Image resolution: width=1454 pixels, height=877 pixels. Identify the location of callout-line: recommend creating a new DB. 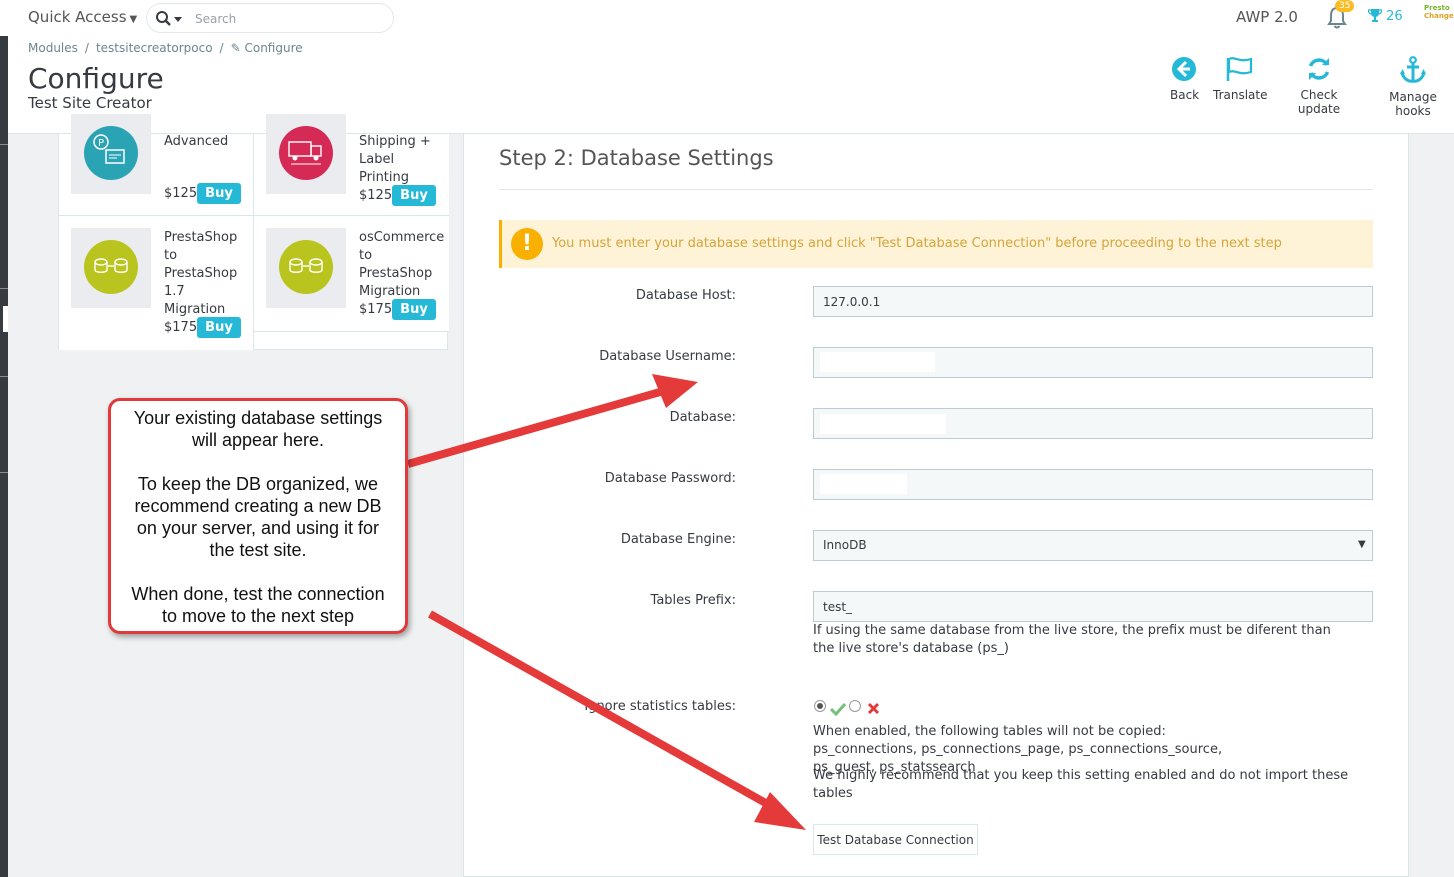
(258, 506).